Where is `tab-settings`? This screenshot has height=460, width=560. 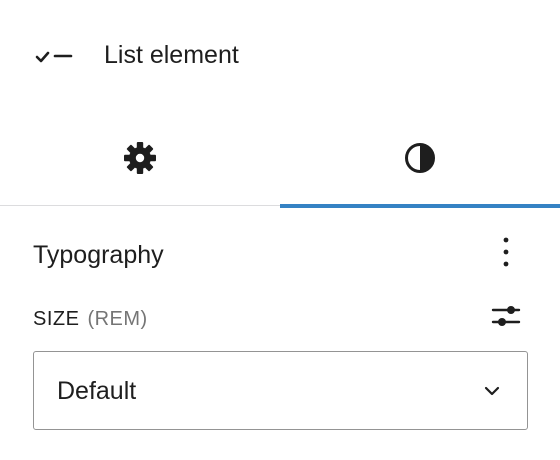 tab-settings is located at coordinates (140, 158).